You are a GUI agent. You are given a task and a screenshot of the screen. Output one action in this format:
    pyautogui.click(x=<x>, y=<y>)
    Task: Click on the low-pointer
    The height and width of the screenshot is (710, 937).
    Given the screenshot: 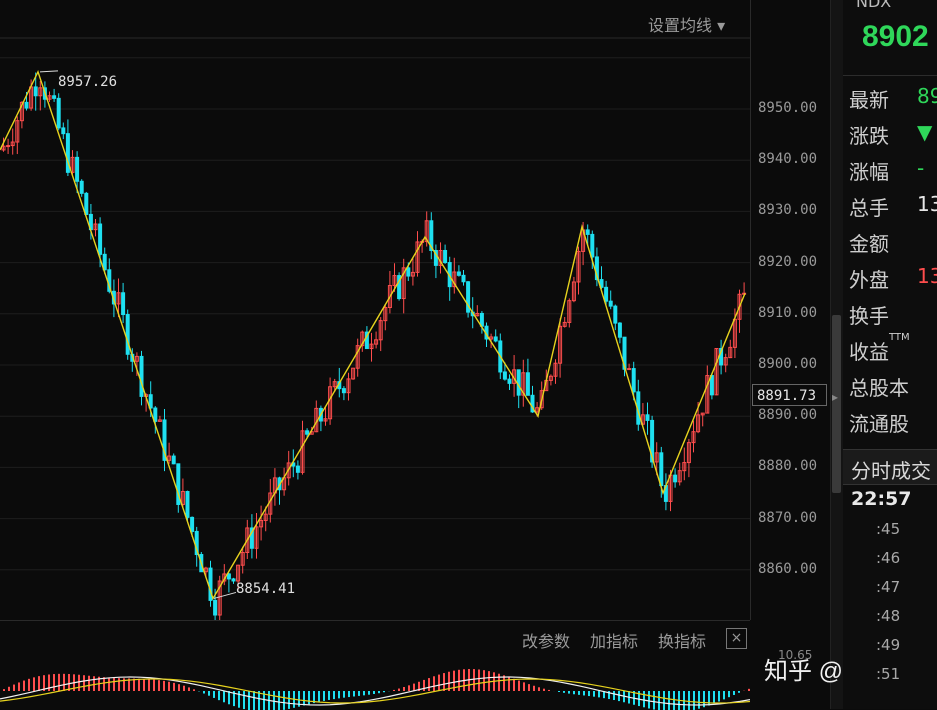 What is the action you would take?
    pyautogui.click(x=225, y=595)
    